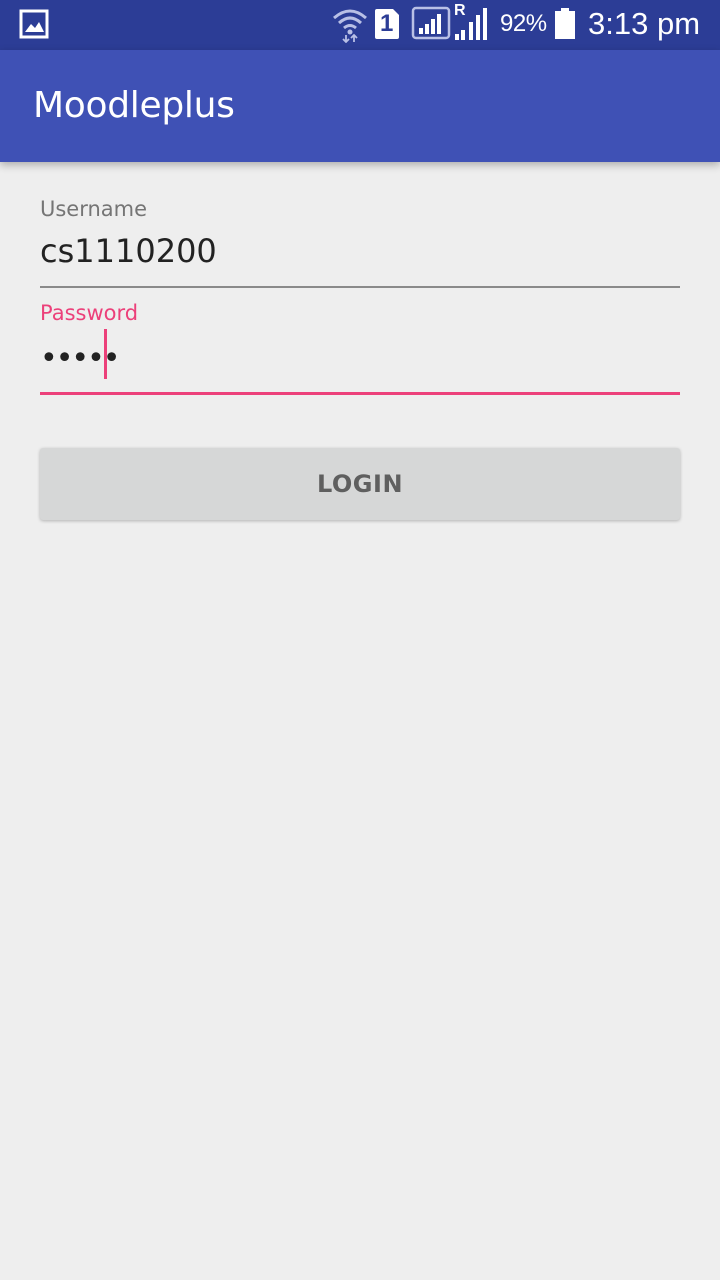 The width and height of the screenshot is (720, 1280). I want to click on app-title: Moodleplus, so click(134, 105).